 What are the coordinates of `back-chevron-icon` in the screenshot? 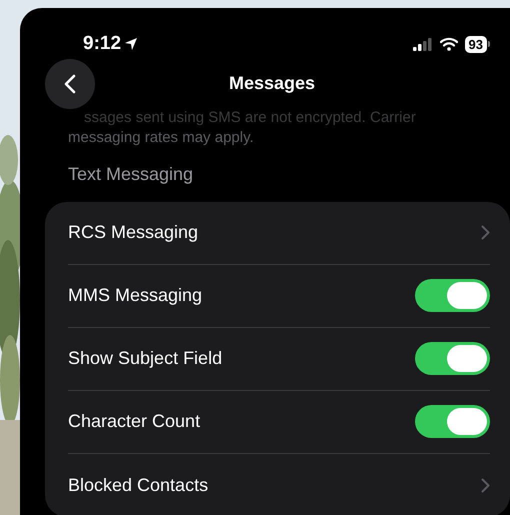 It's located at (70, 84).